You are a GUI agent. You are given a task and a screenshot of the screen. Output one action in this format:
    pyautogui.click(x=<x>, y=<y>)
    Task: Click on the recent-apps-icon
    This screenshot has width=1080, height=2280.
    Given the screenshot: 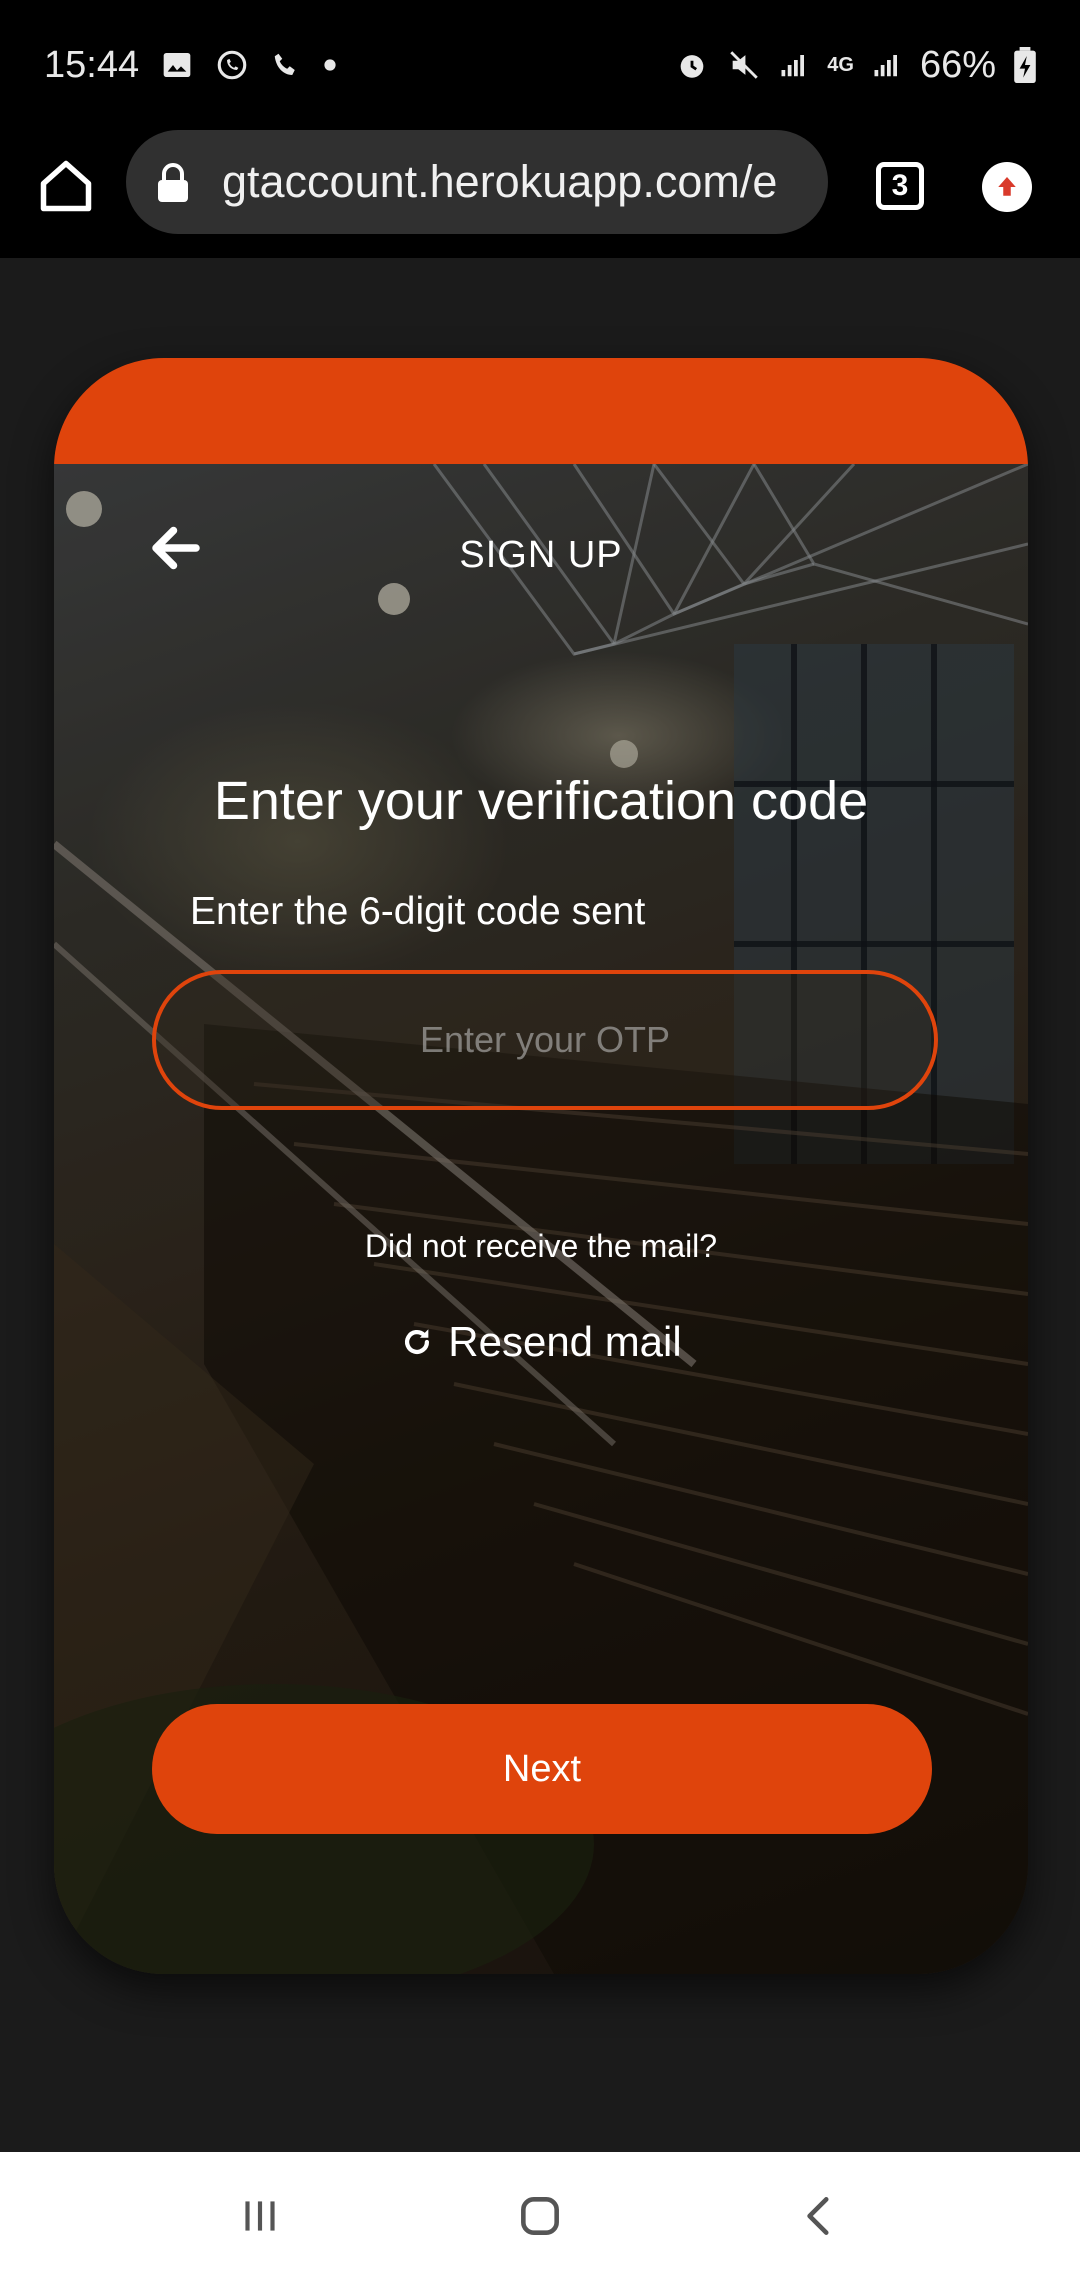 What is the action you would take?
    pyautogui.click(x=260, y=2216)
    